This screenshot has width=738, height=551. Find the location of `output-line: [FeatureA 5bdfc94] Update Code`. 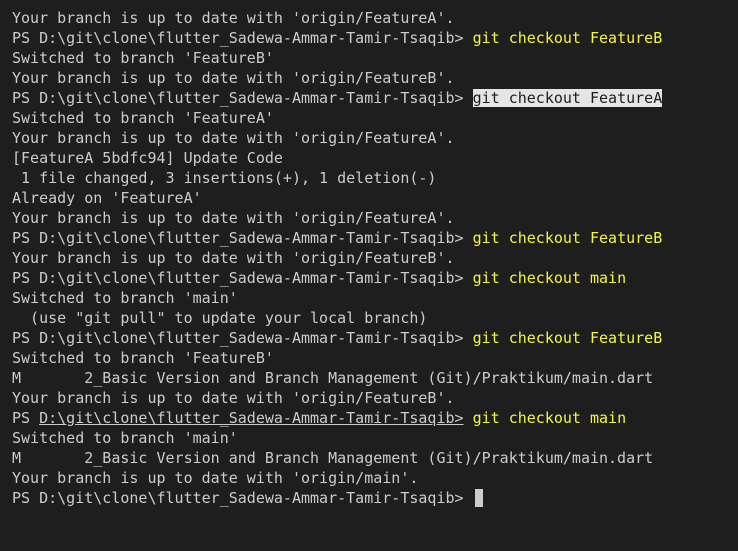

output-line: [FeatureA 5bdfc94] Update Code is located at coordinates (147, 158).